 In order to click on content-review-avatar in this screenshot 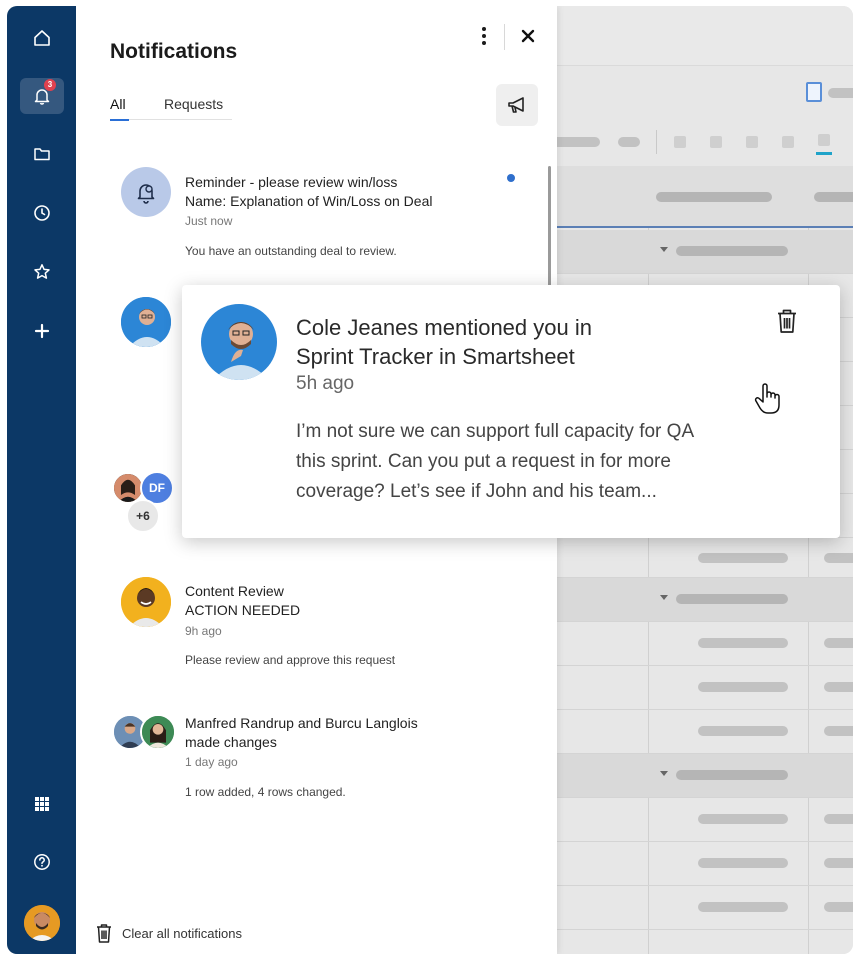, I will do `click(146, 602)`.